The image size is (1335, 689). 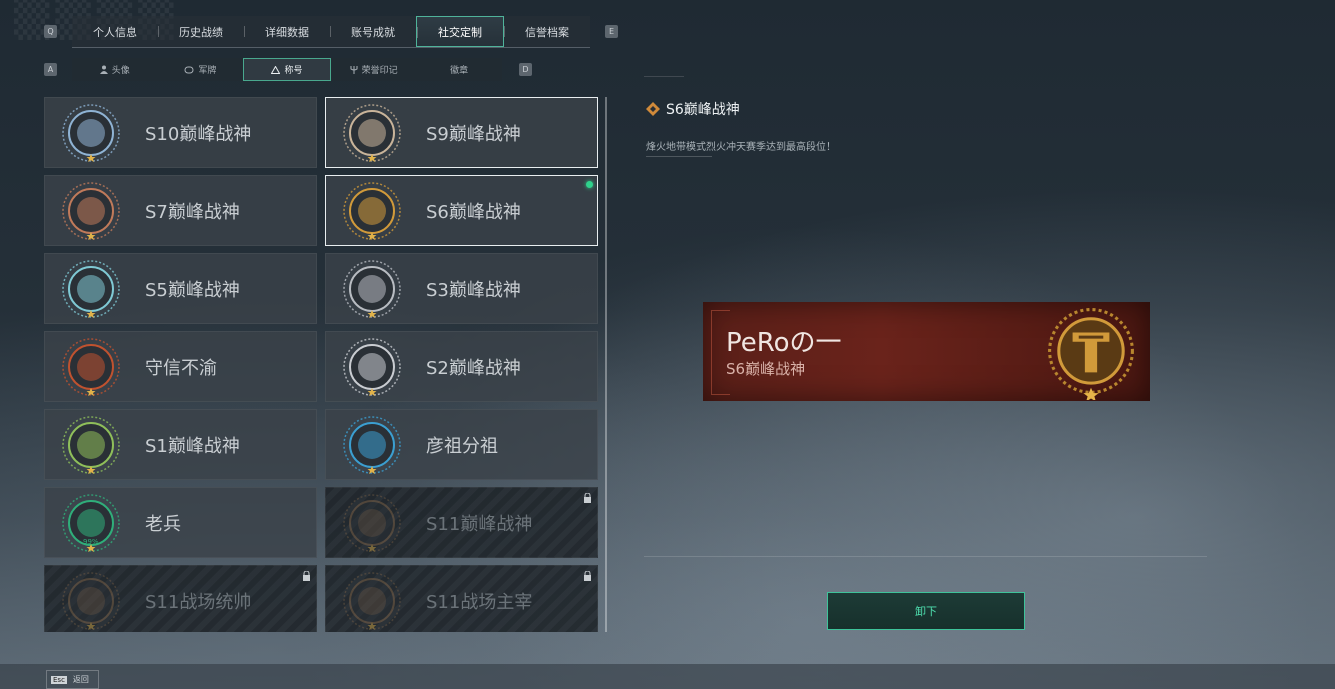 I want to click on back-label: 返回, so click(x=80, y=679).